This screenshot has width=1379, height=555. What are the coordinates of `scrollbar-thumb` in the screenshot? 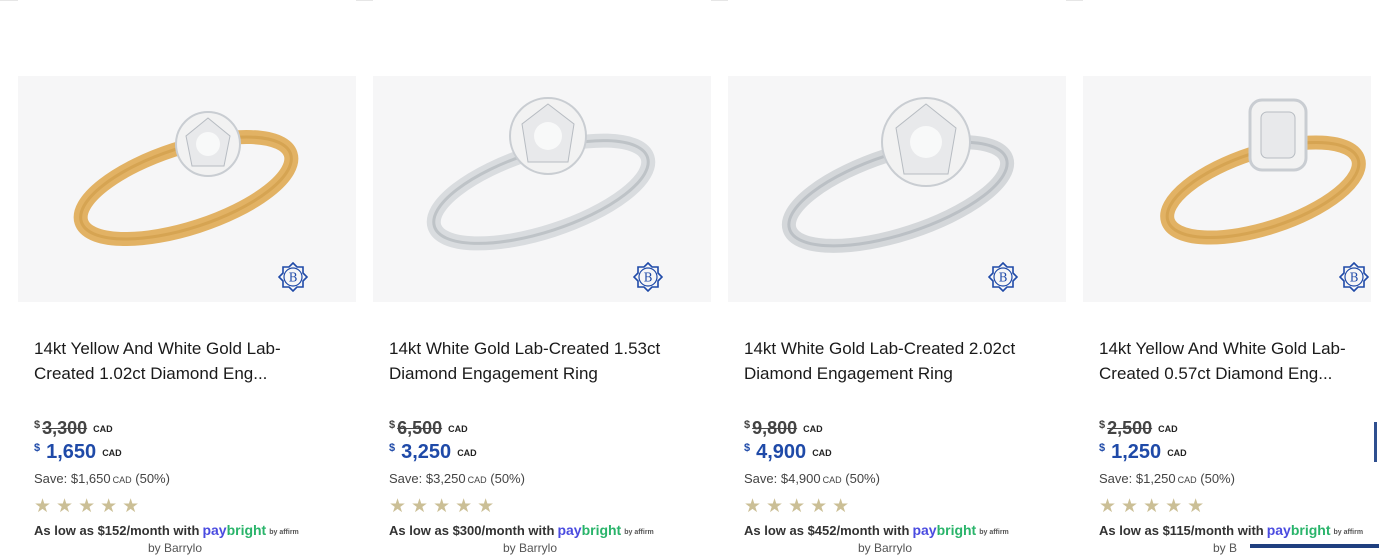 It's located at (1375, 442).